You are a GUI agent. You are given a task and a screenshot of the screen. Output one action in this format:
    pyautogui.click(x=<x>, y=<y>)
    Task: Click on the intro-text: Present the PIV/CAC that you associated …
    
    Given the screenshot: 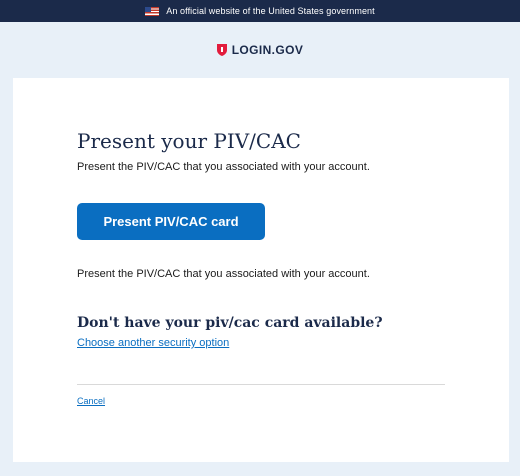 What is the action you would take?
    pyautogui.click(x=223, y=167)
    